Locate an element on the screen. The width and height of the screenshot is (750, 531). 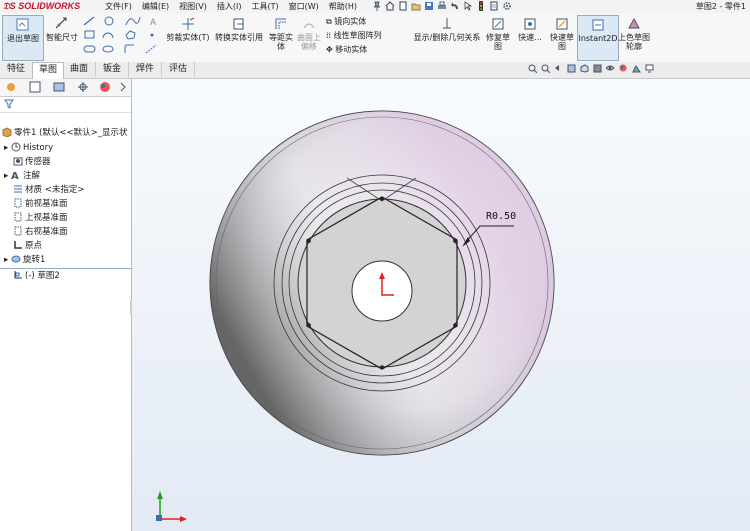
tree-item-sketch2: (-) 草图2 is located at coordinates (36, 276).